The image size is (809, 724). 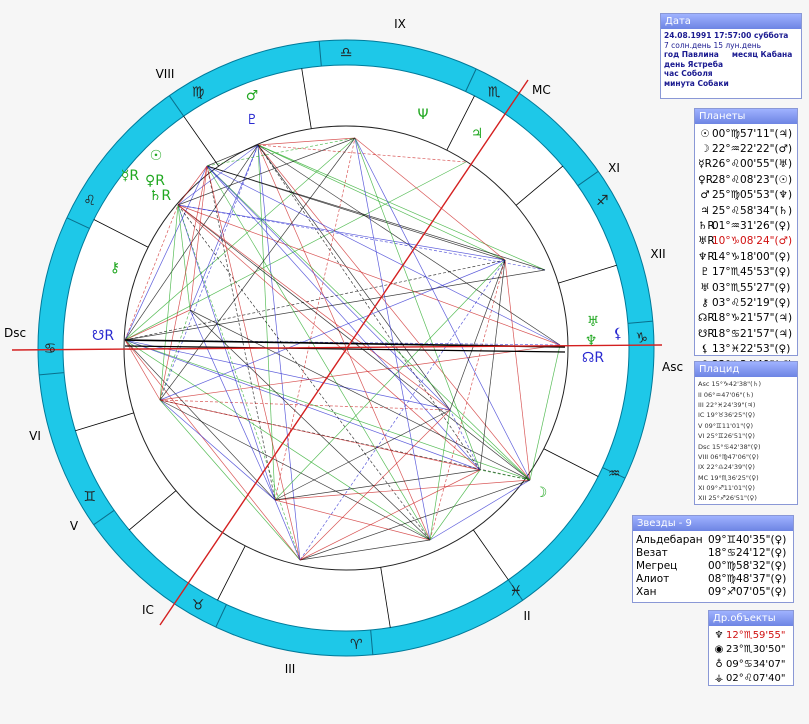 What do you see at coordinates (74, 526) in the screenshot?
I see `house-5-label: V` at bounding box center [74, 526].